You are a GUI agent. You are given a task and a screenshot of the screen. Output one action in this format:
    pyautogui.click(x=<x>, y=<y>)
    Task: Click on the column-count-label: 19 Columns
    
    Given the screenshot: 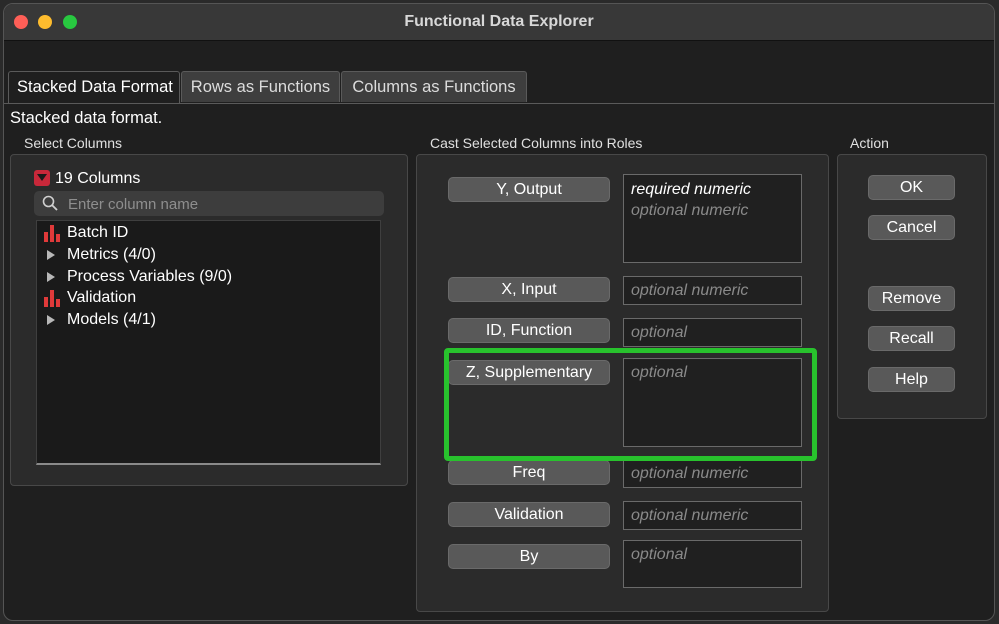 What is the action you would take?
    pyautogui.click(x=98, y=178)
    